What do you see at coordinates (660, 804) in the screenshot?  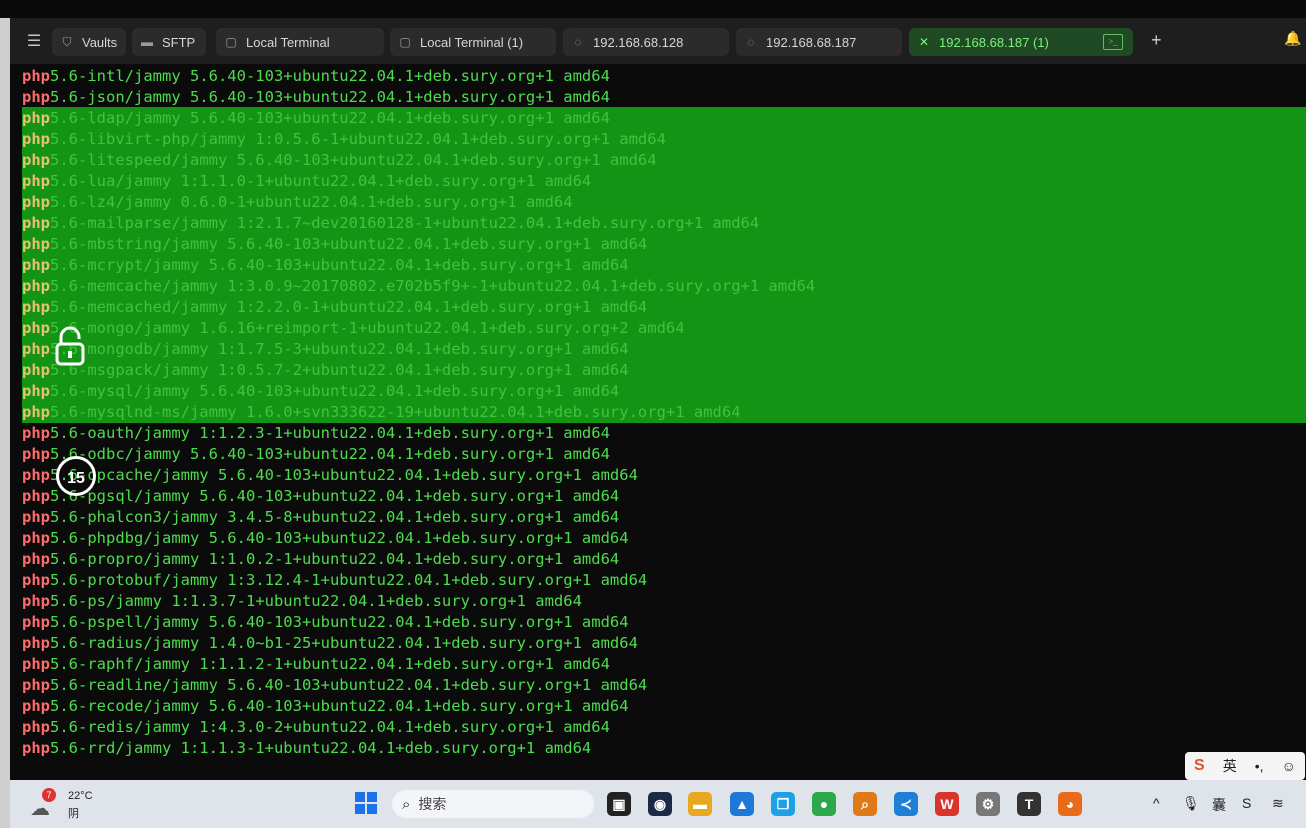 I see `chat-app-icon: ◉` at bounding box center [660, 804].